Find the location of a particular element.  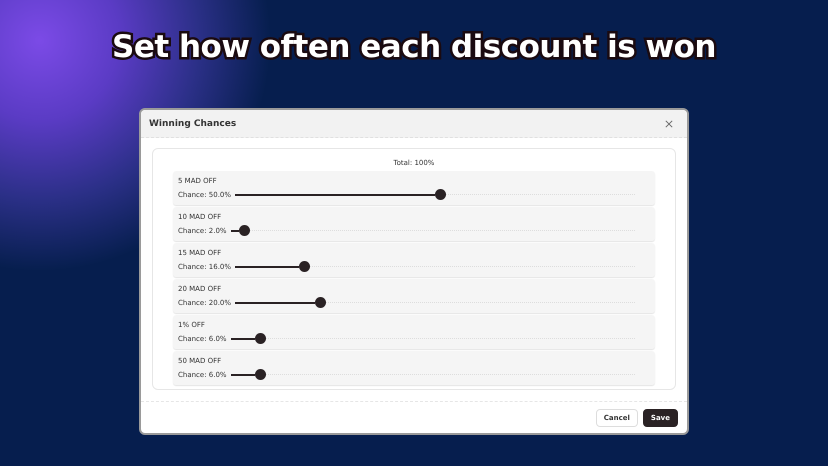

close-icon is located at coordinates (669, 124).